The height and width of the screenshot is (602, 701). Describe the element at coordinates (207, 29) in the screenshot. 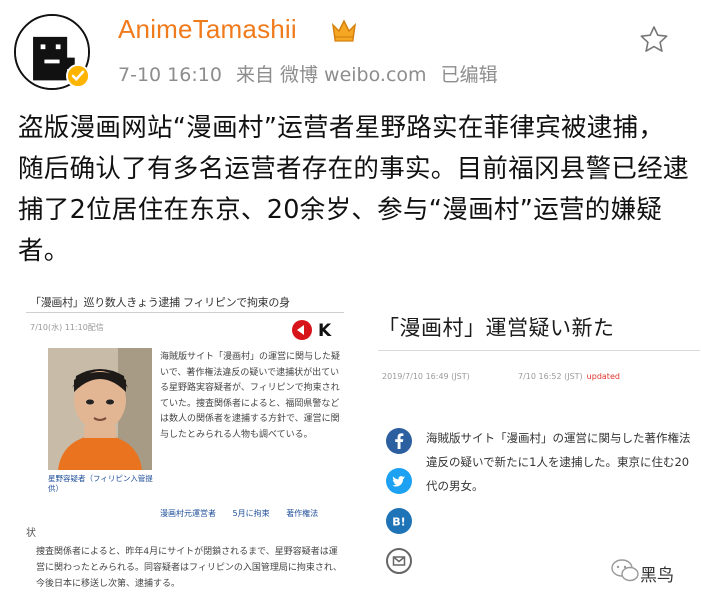

I see `username: AnimeTamashii` at that location.